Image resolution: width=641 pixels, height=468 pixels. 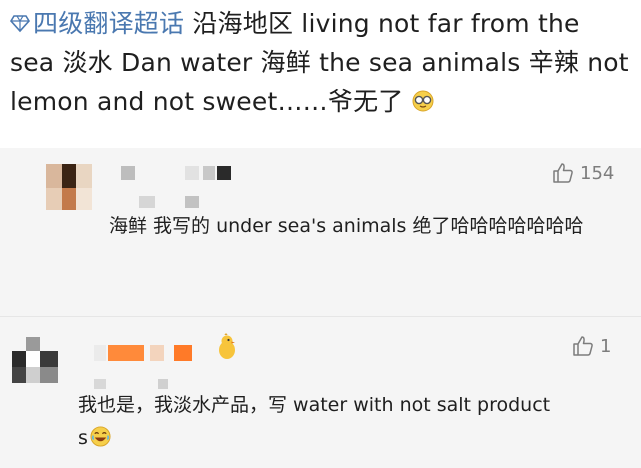 I want to click on comment-text-block: 我也是，我淡水产品，写 water with not salt products, so click(x=318, y=422).